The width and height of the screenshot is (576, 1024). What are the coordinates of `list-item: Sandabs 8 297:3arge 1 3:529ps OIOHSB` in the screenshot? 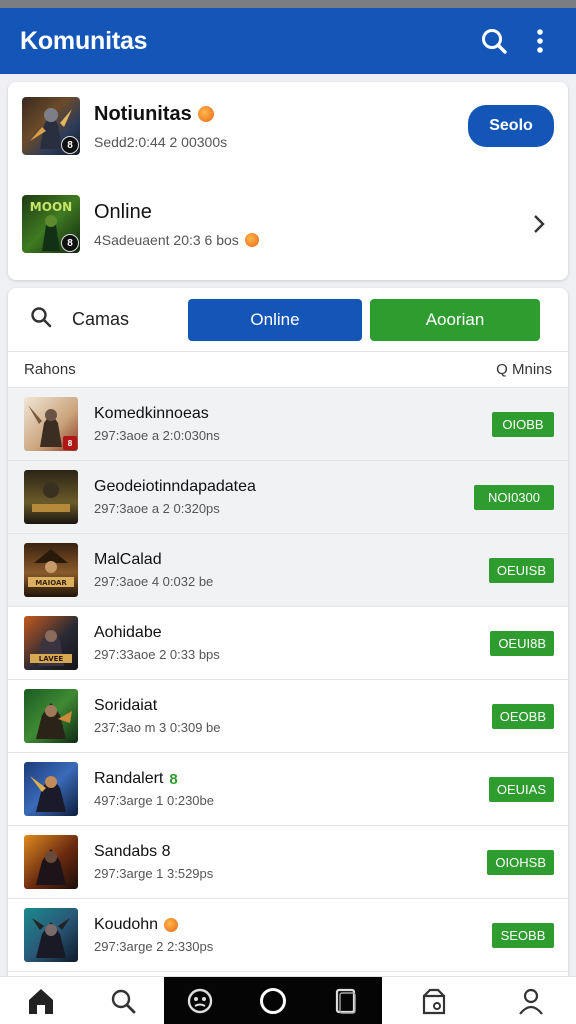 It's located at (288, 862).